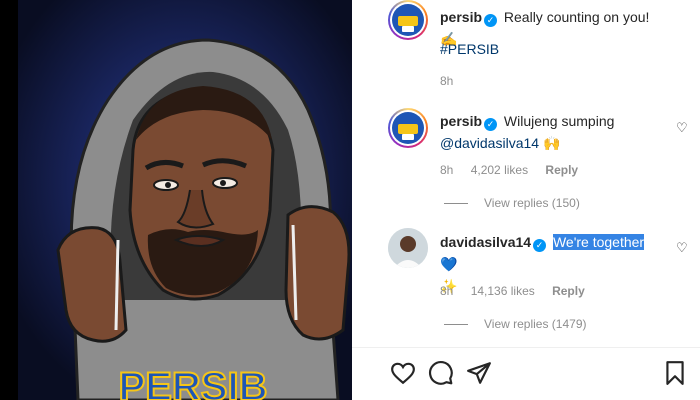  What do you see at coordinates (461, 17) in the screenshot?
I see `caption-username: persib` at bounding box center [461, 17].